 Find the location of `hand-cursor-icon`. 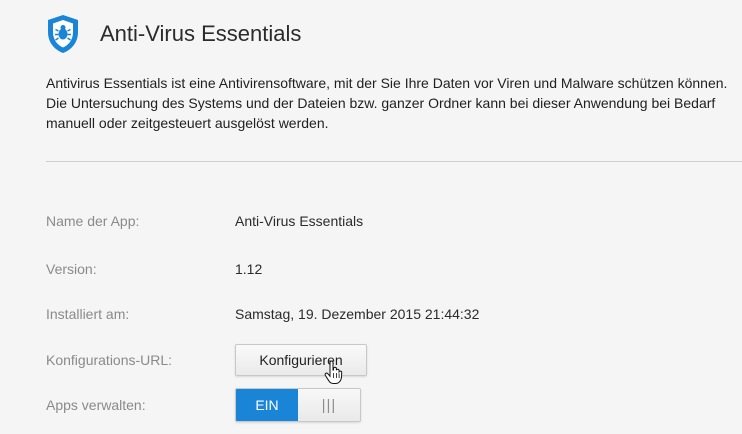

hand-cursor-icon is located at coordinates (333, 372).